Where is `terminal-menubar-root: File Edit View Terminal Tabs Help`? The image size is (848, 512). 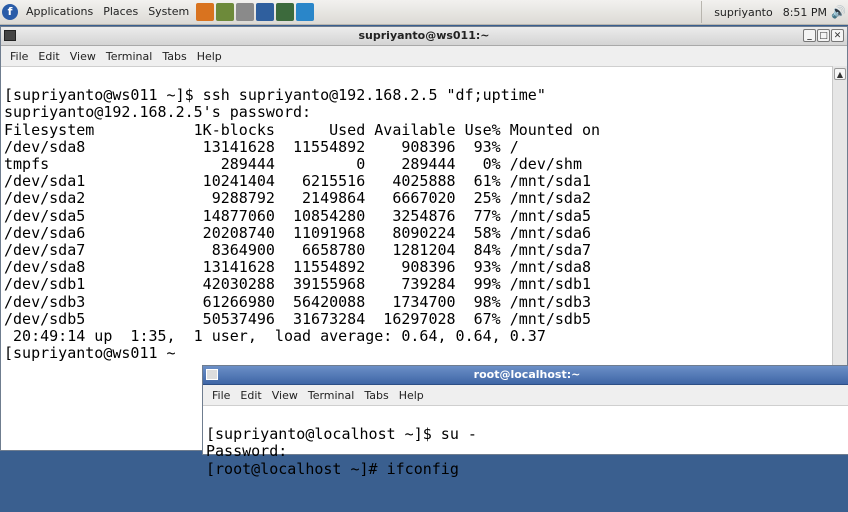 terminal-menubar-root: File Edit View Terminal Tabs Help is located at coordinates (525, 395).